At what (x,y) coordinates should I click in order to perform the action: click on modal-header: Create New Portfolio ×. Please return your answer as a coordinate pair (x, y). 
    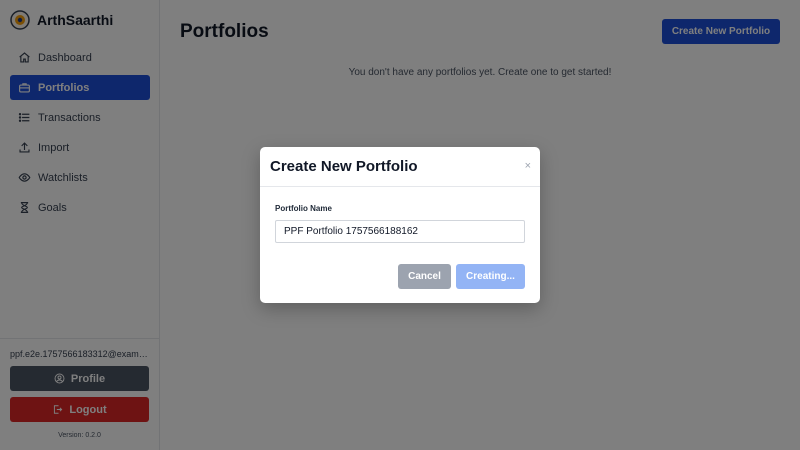
    Looking at the image, I should click on (400, 167).